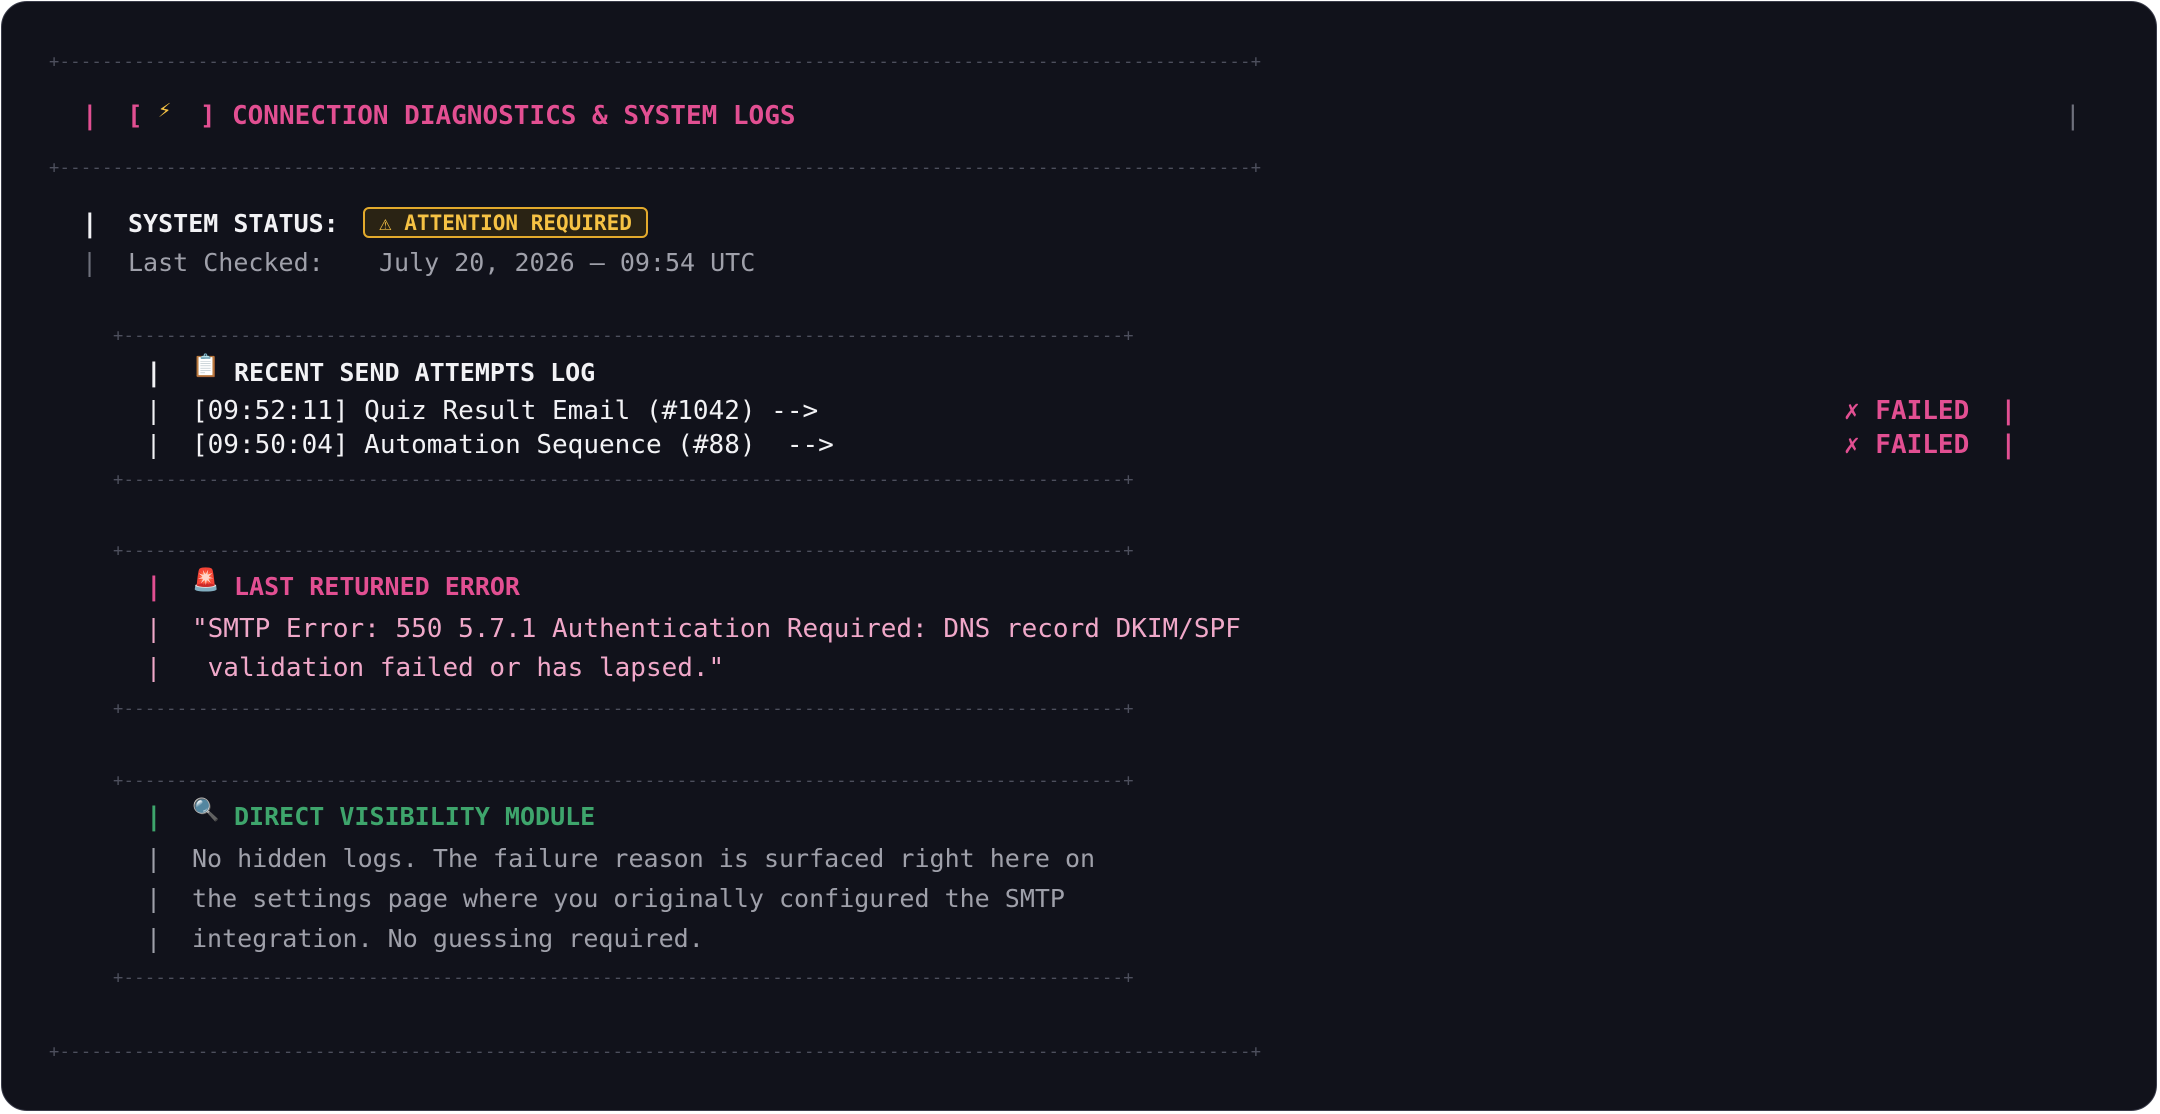 This screenshot has width=2160, height=1114. I want to click on visibility-title: DIRECT VISIBILITY MODULE, so click(415, 816).